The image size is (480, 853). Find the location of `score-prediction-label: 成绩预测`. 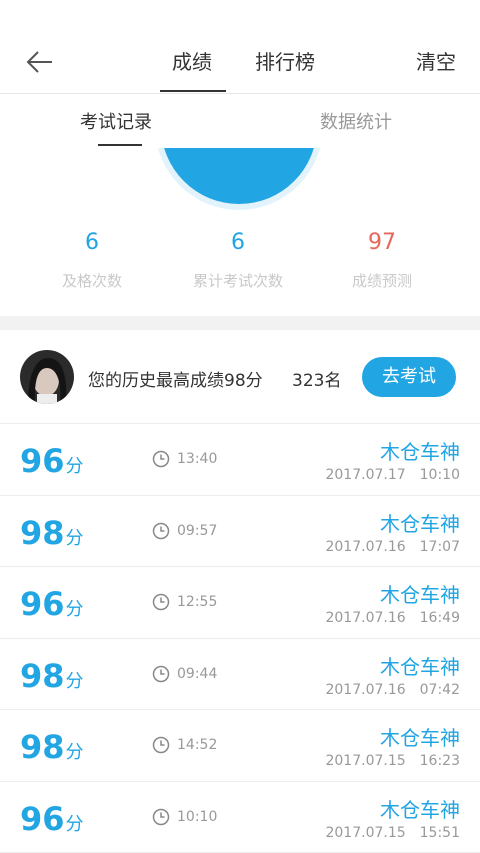

score-prediction-label: 成绩预测 is located at coordinates (381, 281).